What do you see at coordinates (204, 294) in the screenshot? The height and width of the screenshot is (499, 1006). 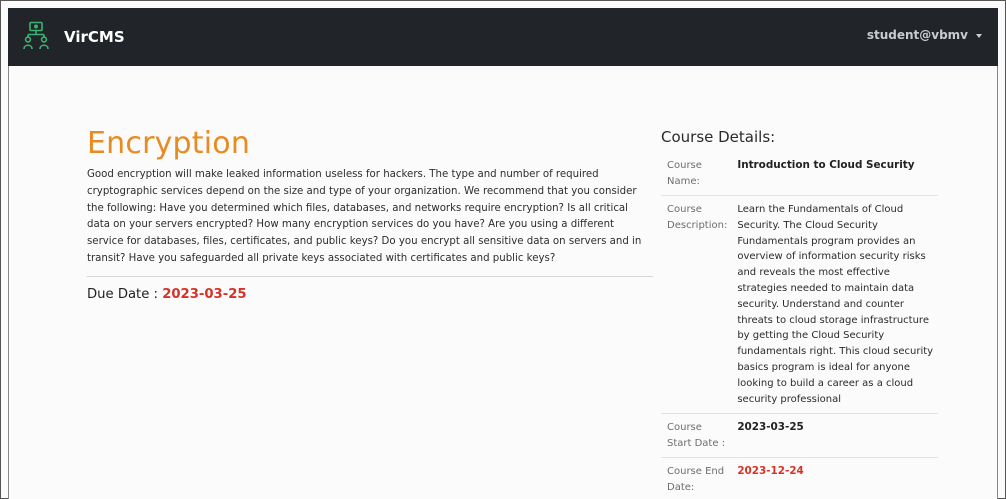 I see `due-date-value: 2023-03-25` at bounding box center [204, 294].